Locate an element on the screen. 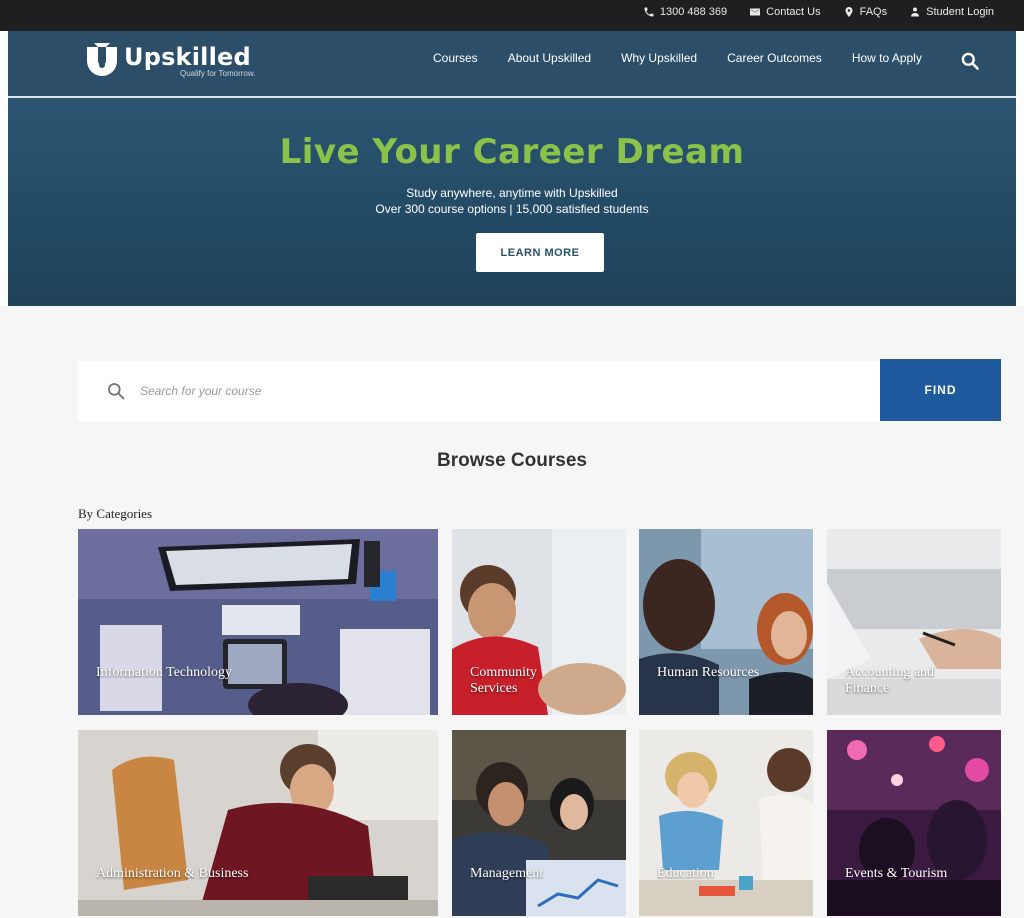 Image resolution: width=1024 pixels, height=918 pixels. nav-why: Why Upskilled is located at coordinates (659, 58).